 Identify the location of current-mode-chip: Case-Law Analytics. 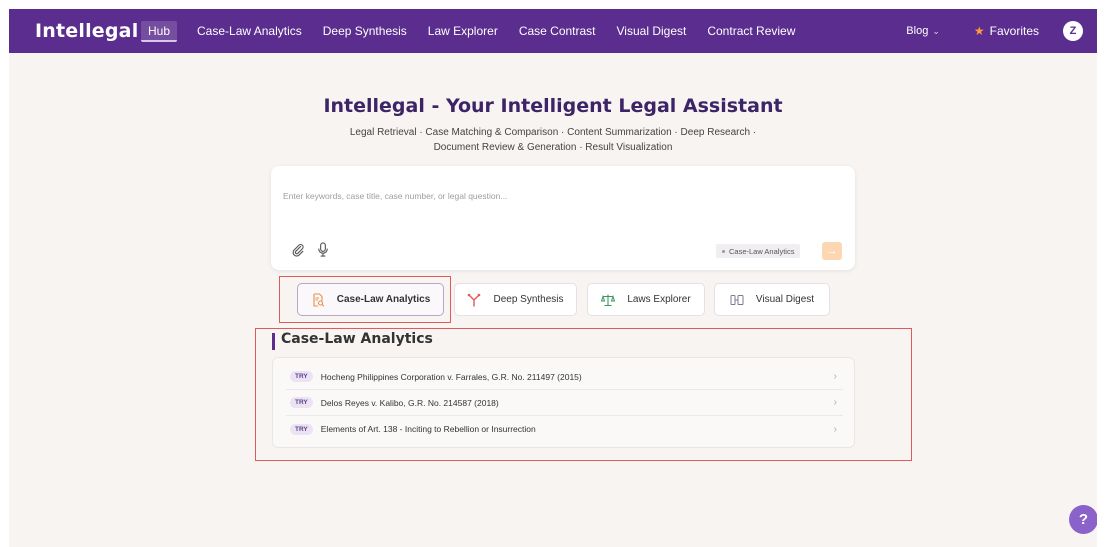
(758, 251).